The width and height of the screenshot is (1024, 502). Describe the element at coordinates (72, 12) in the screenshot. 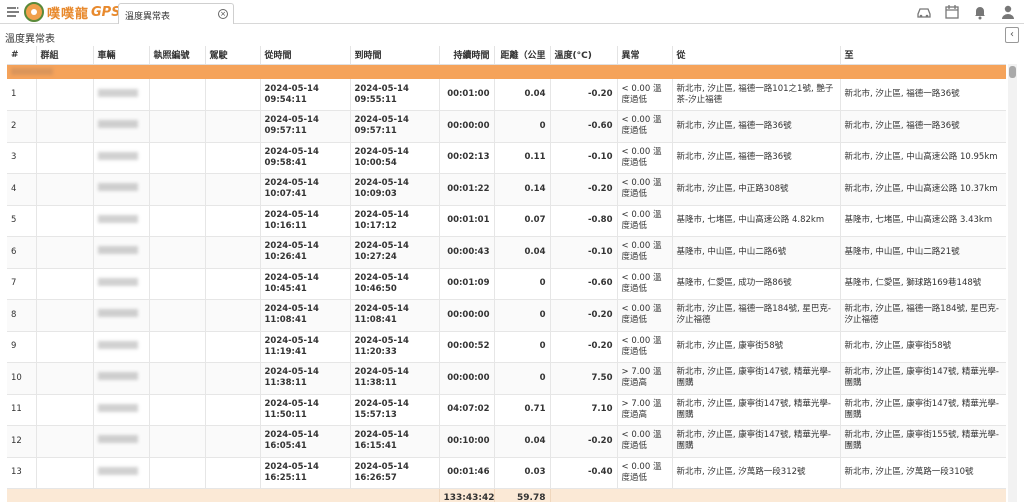

I see `logo: 噗噗龍 GPS` at that location.